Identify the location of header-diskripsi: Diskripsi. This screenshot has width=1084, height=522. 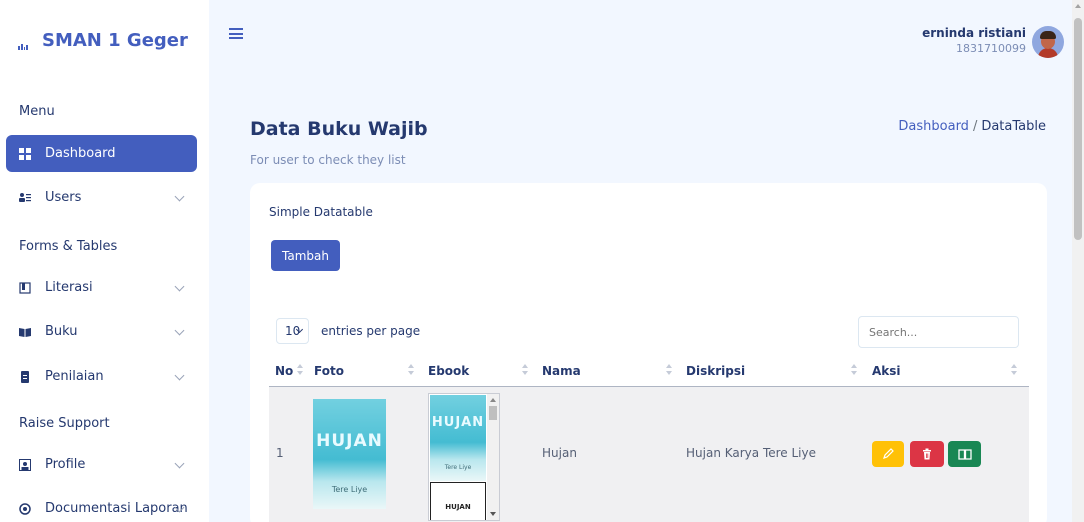
(715, 371).